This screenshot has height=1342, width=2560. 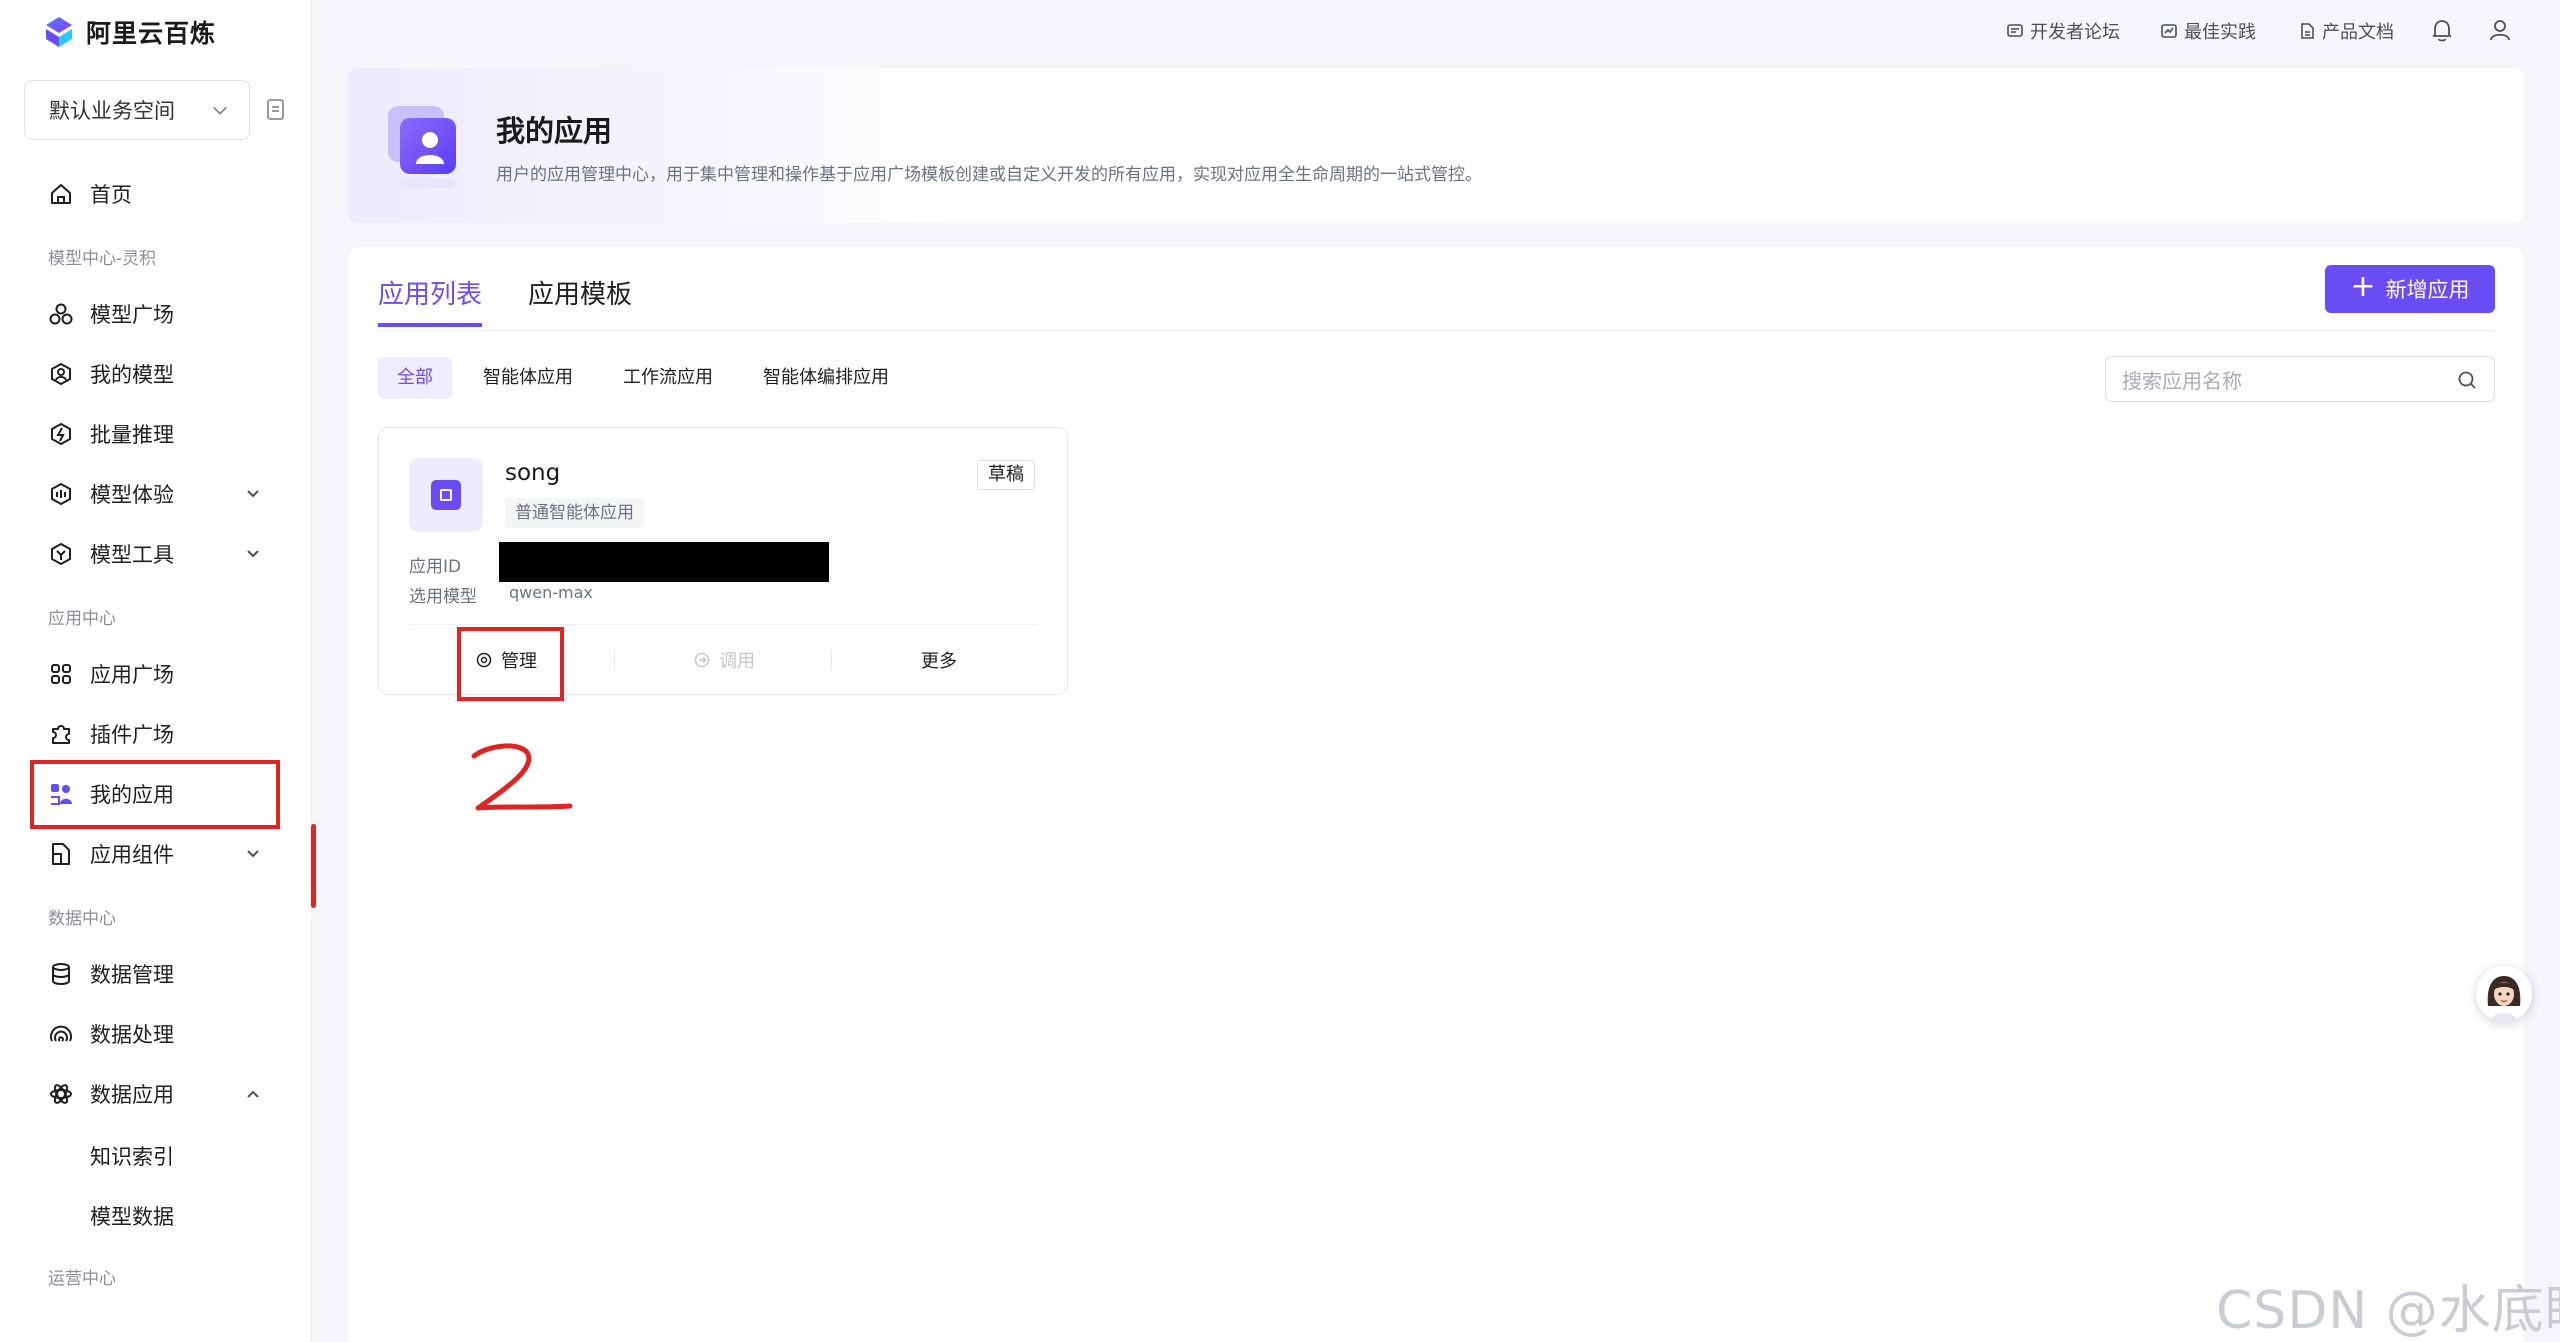 I want to click on model-experience-icon, so click(x=61, y=494).